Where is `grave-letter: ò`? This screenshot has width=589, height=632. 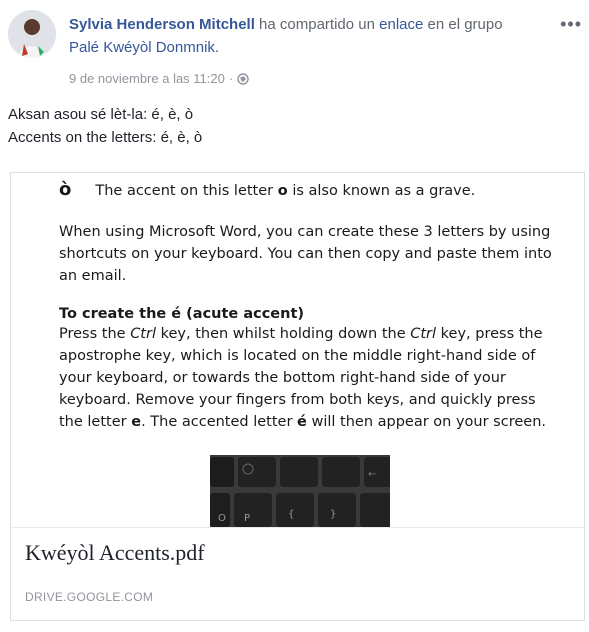
grave-letter: ò is located at coordinates (65, 189).